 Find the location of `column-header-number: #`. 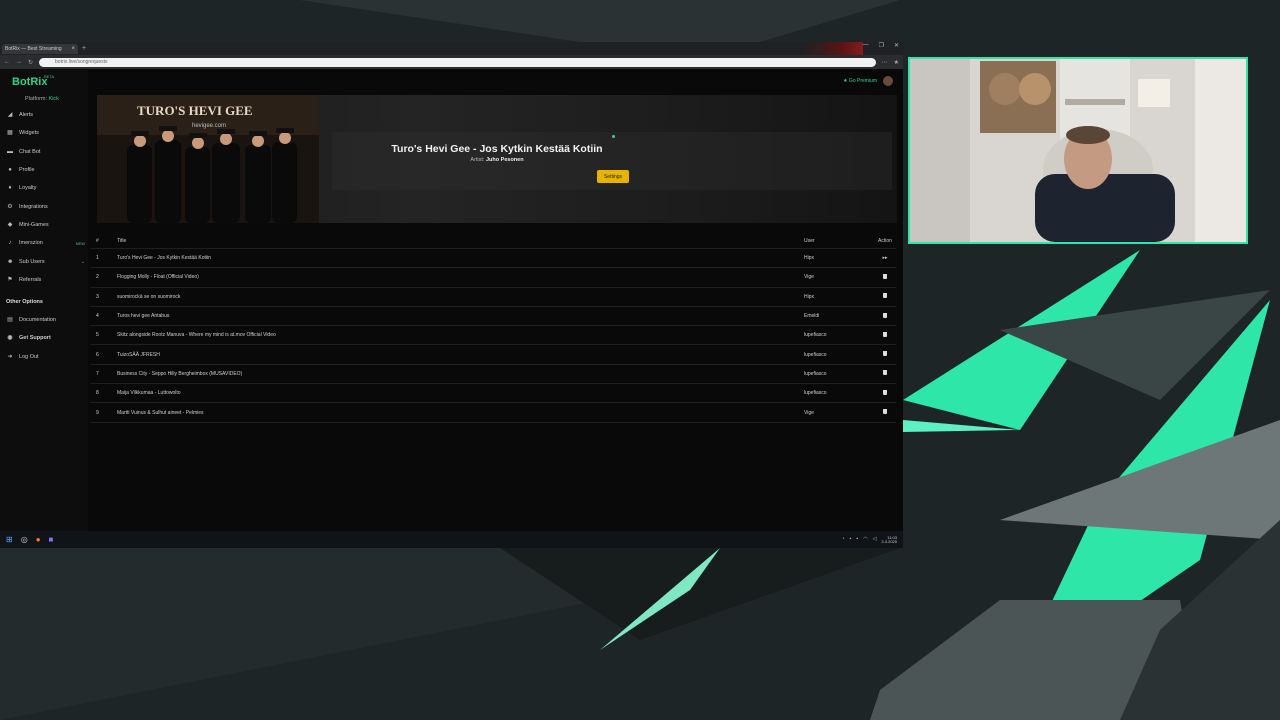

column-header-number: # is located at coordinates (97, 241).